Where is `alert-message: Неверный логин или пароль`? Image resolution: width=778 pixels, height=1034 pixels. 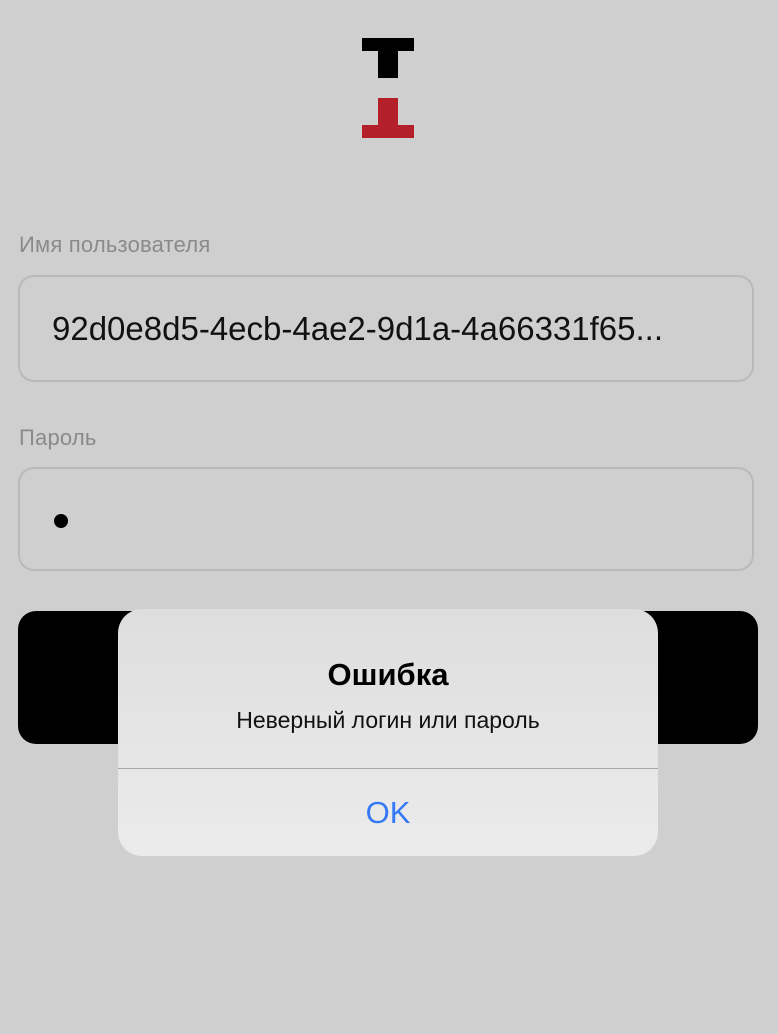
alert-message: Неверный логин или пароль is located at coordinates (388, 720).